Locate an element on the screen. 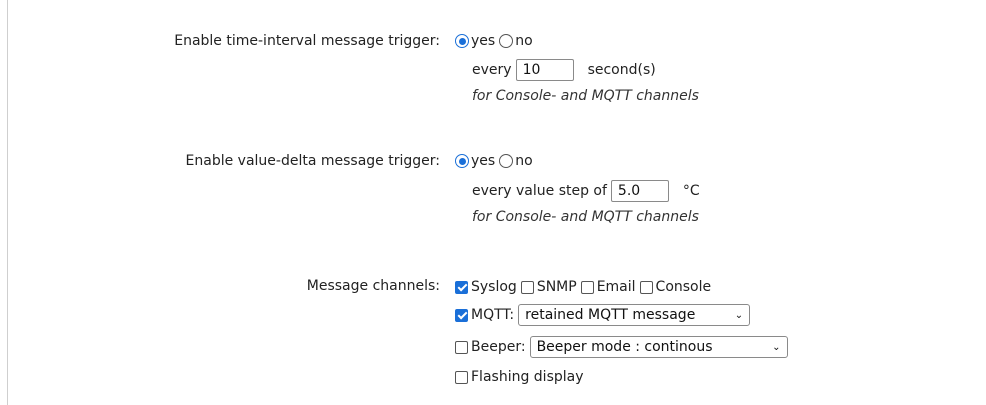  time-trigger-options: yes no is located at coordinates (496, 41).